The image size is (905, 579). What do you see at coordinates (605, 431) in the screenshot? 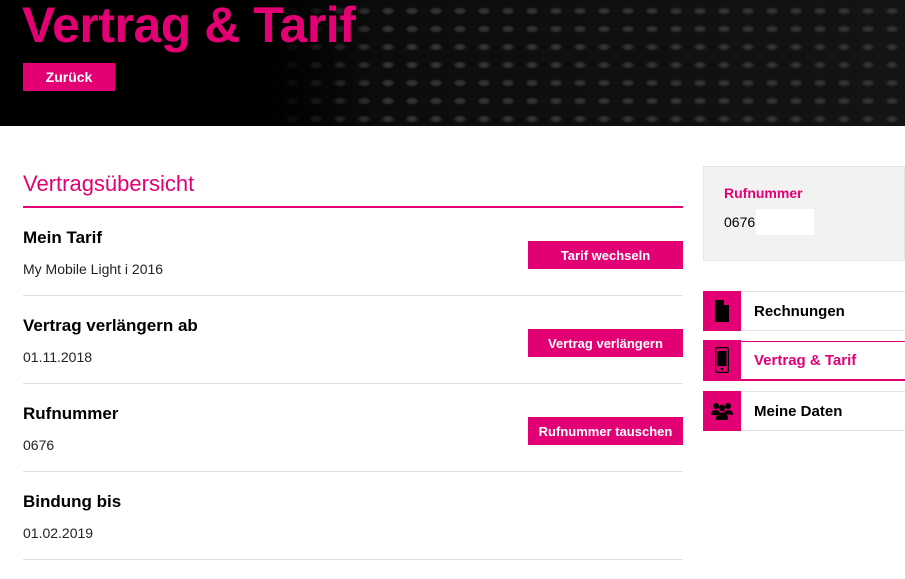
I see `swap-number-button: Rufnummer tauschen` at bounding box center [605, 431].